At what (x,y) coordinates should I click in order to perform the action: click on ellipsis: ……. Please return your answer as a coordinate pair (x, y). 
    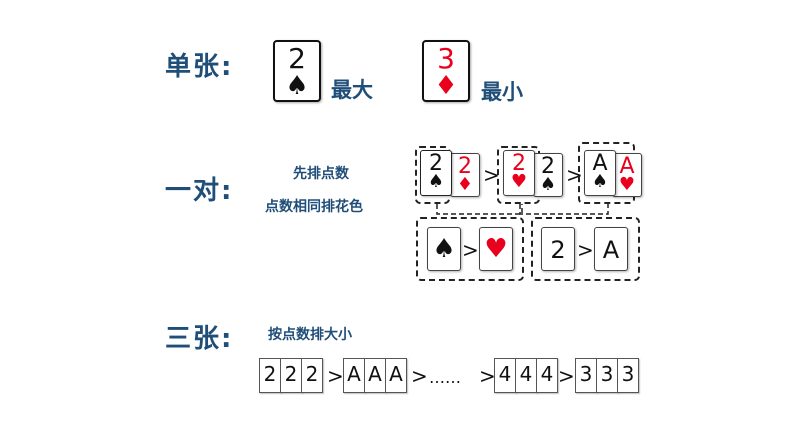
    Looking at the image, I should click on (445, 377).